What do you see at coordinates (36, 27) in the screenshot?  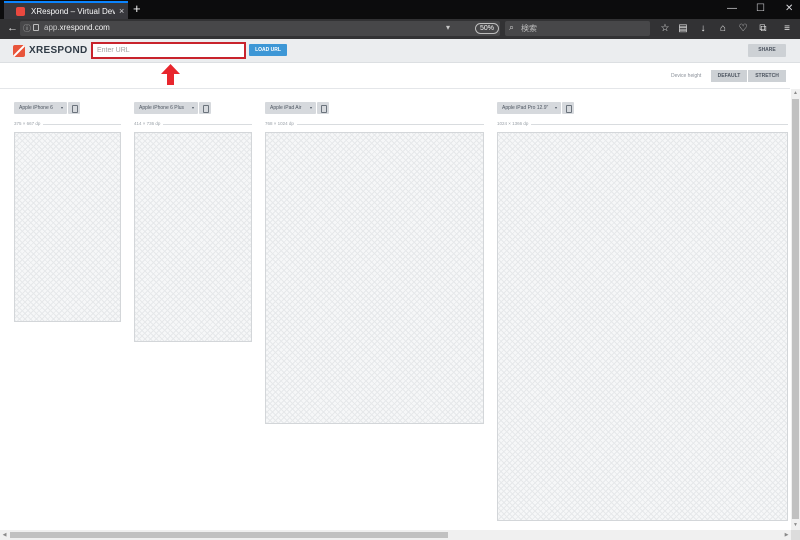 I see `lock-icon` at bounding box center [36, 27].